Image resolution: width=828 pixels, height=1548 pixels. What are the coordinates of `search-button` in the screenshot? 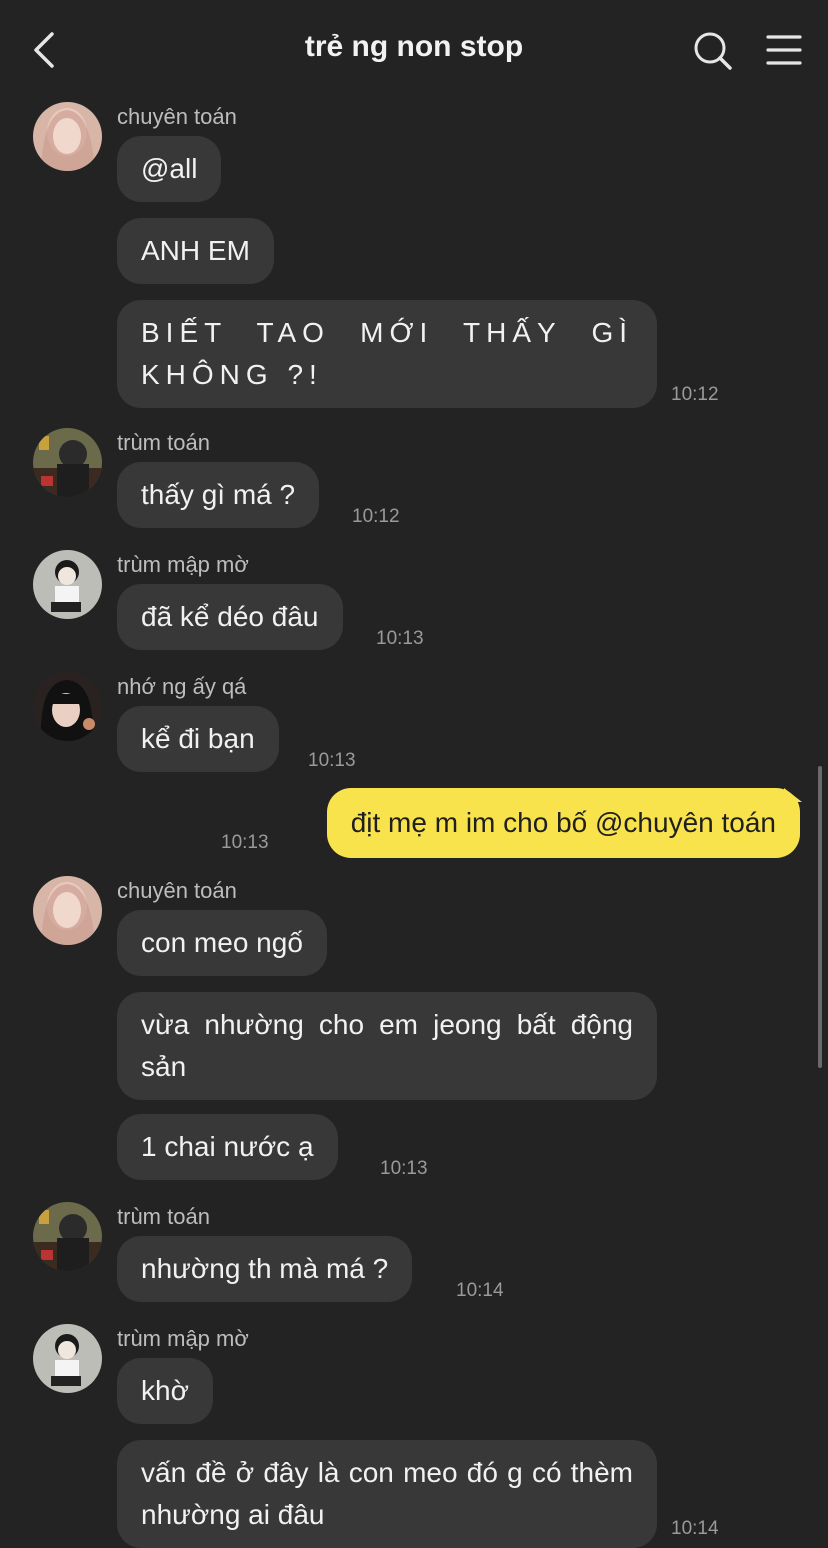 It's located at (712, 50).